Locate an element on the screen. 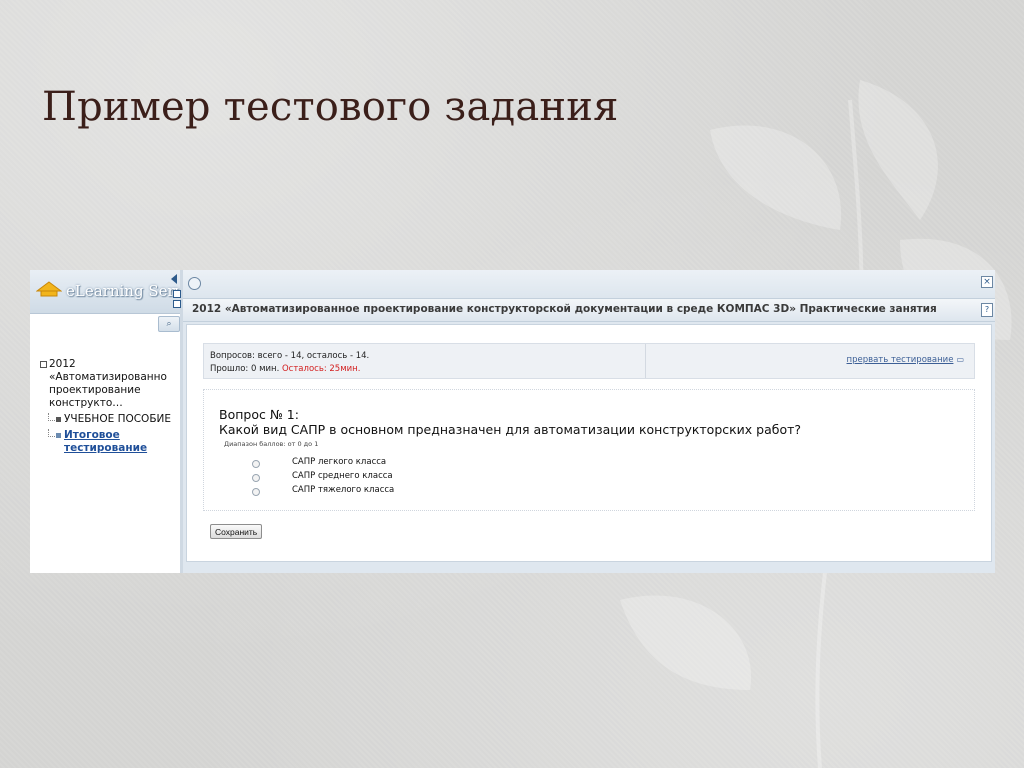 Image resolution: width=1024 pixels, height=768 pixels. close-icon: × is located at coordinates (987, 282).